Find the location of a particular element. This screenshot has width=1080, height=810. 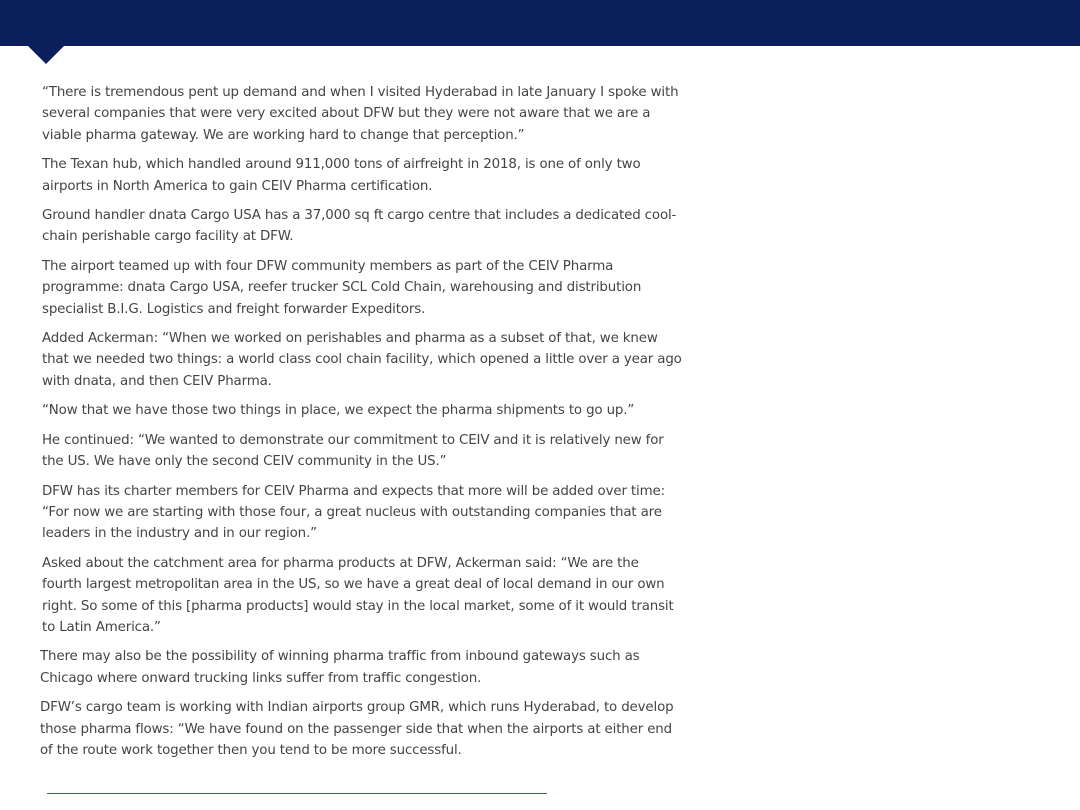

header-notch-pointer is located at coordinates (46, 55).